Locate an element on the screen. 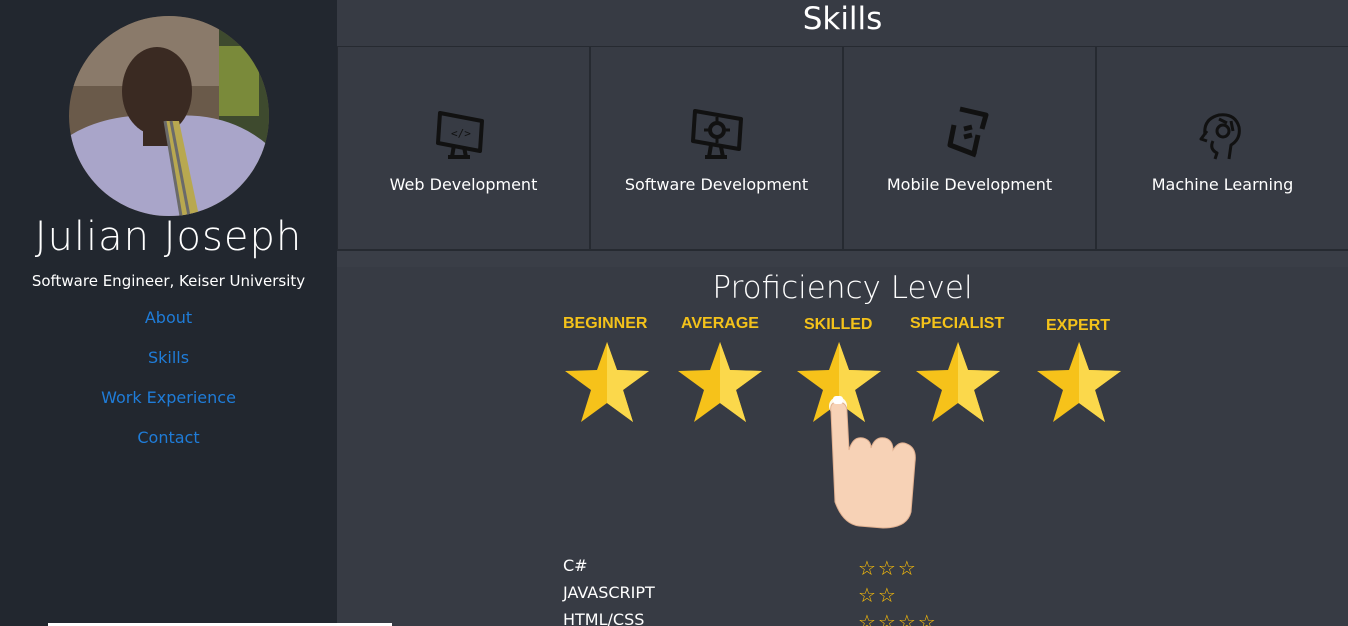 The image size is (1348, 626). average-star-icon is located at coordinates (720, 382).